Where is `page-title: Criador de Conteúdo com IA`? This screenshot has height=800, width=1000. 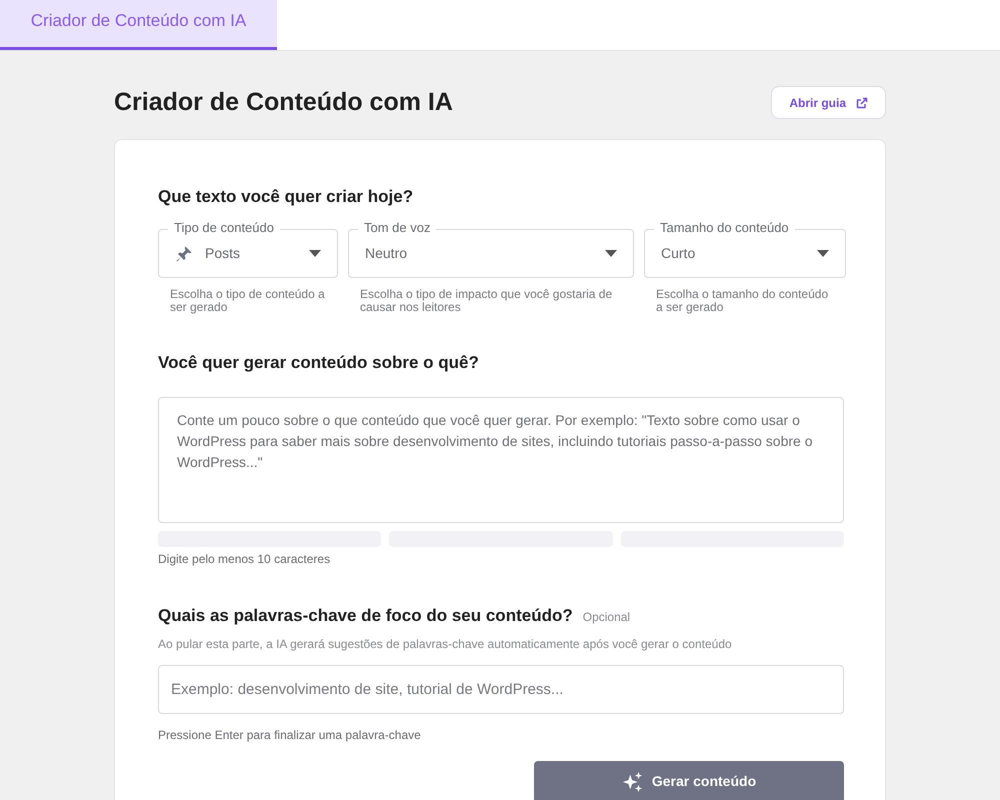 page-title: Criador de Conteúdo com IA is located at coordinates (283, 102).